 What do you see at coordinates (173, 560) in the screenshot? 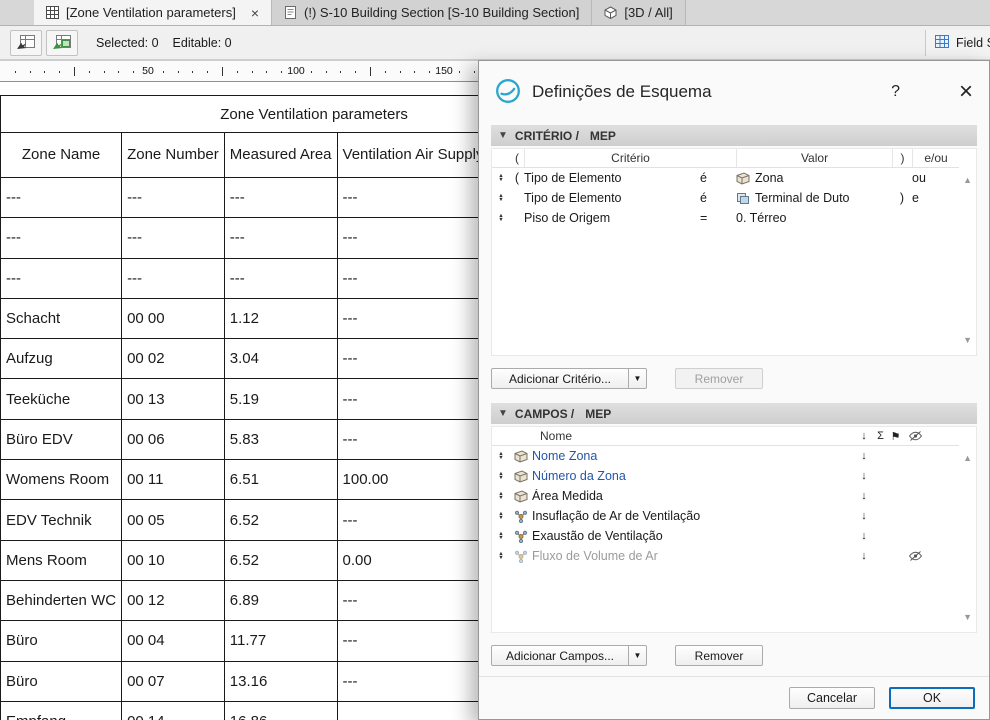
I see `table-cell: 00 10` at bounding box center [173, 560].